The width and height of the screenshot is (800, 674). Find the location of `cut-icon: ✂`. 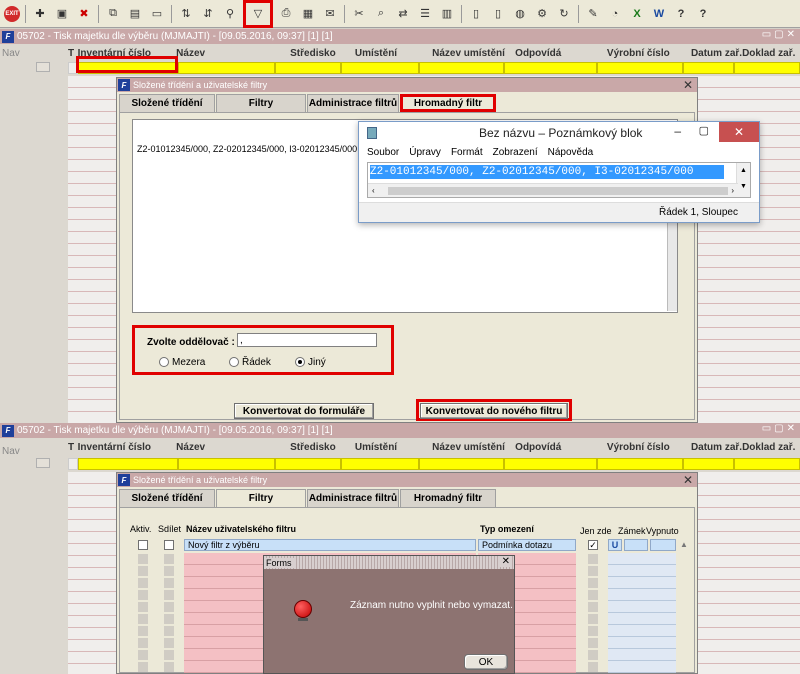

cut-icon: ✂ is located at coordinates (359, 14).